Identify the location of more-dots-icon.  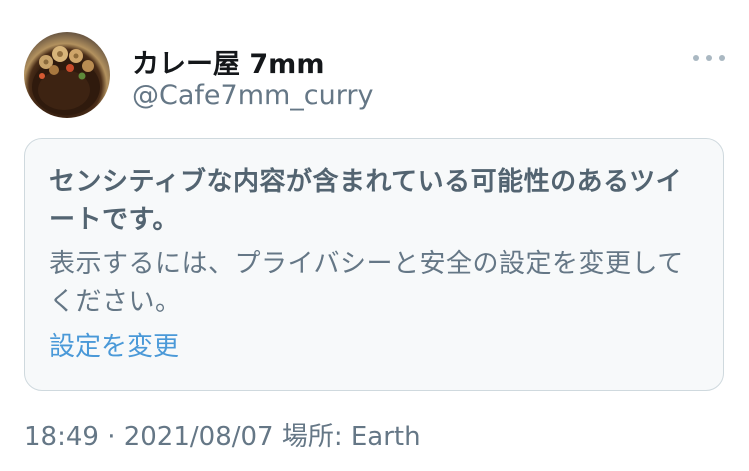
(709, 58).